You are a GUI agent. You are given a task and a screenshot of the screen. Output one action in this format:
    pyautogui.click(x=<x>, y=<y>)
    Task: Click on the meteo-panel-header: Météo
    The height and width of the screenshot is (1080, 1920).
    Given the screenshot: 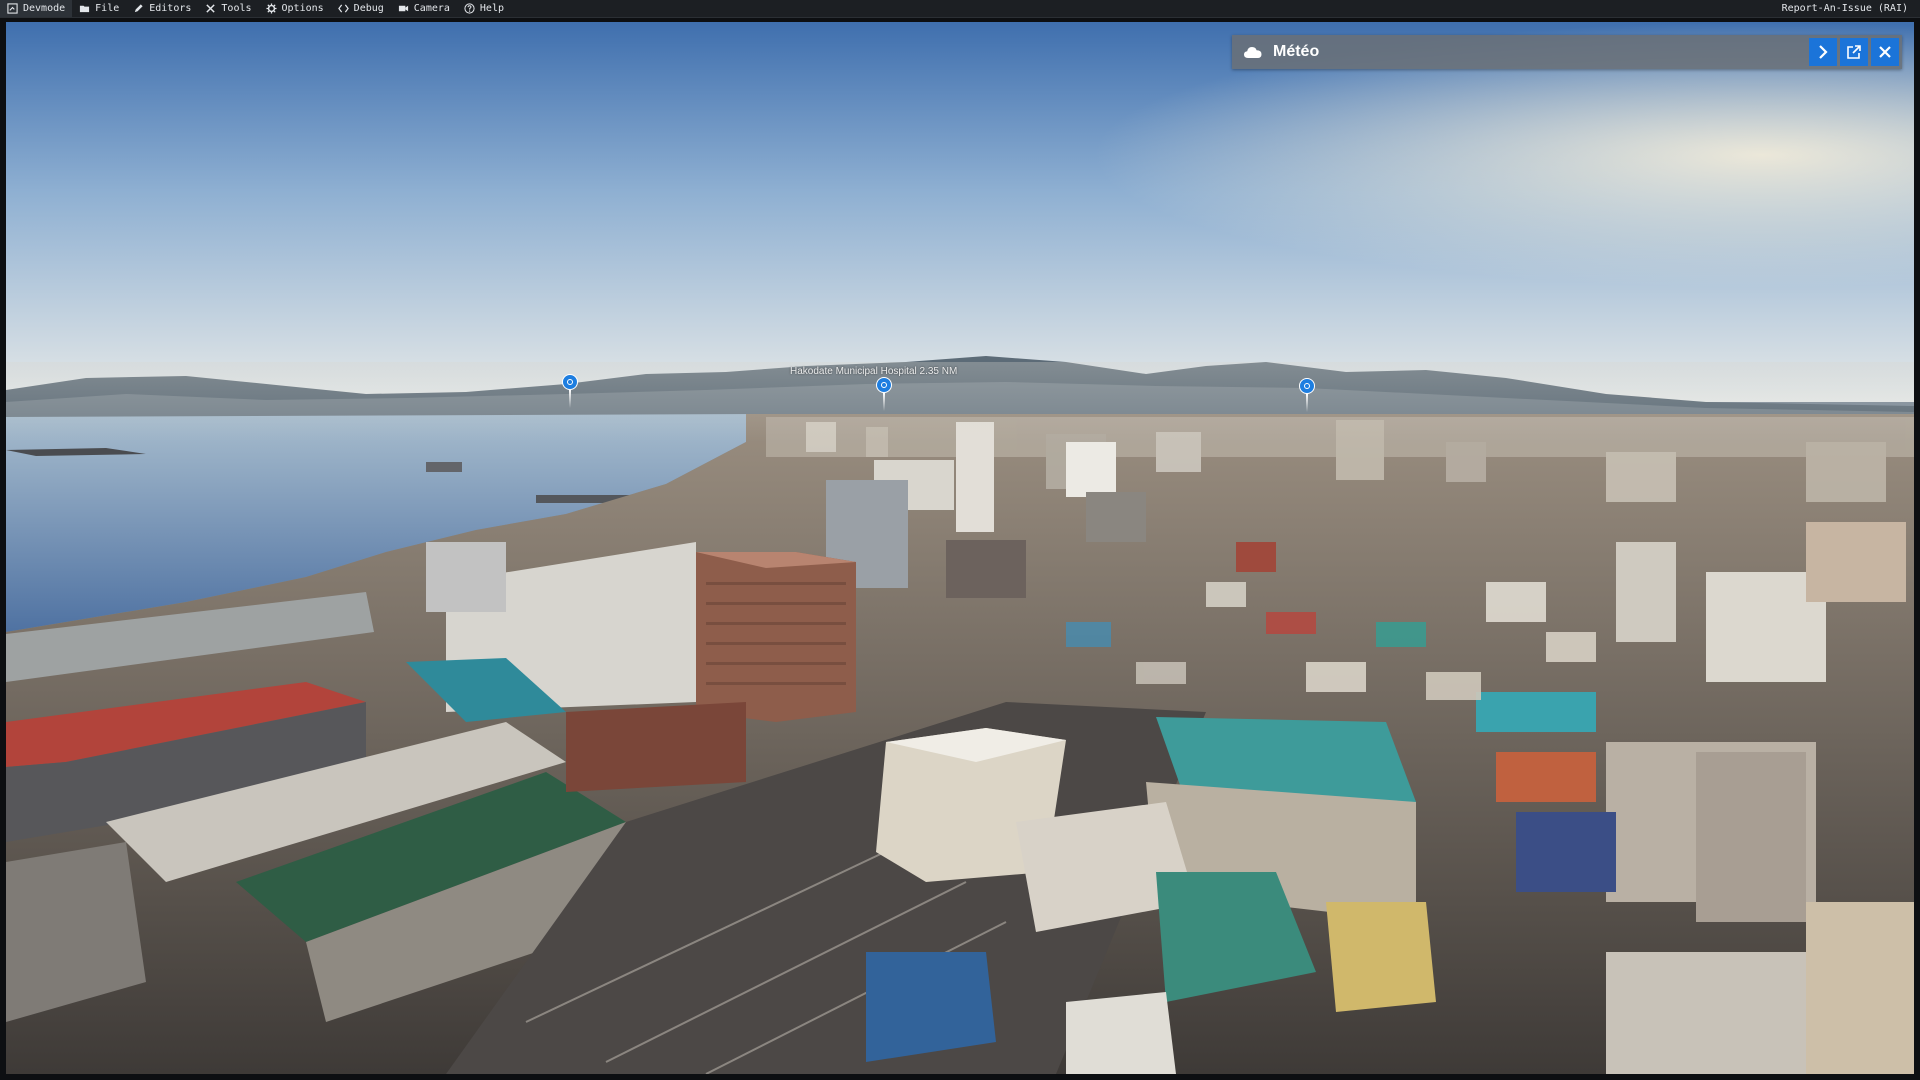 What is the action you would take?
    pyautogui.click(x=1275, y=52)
    